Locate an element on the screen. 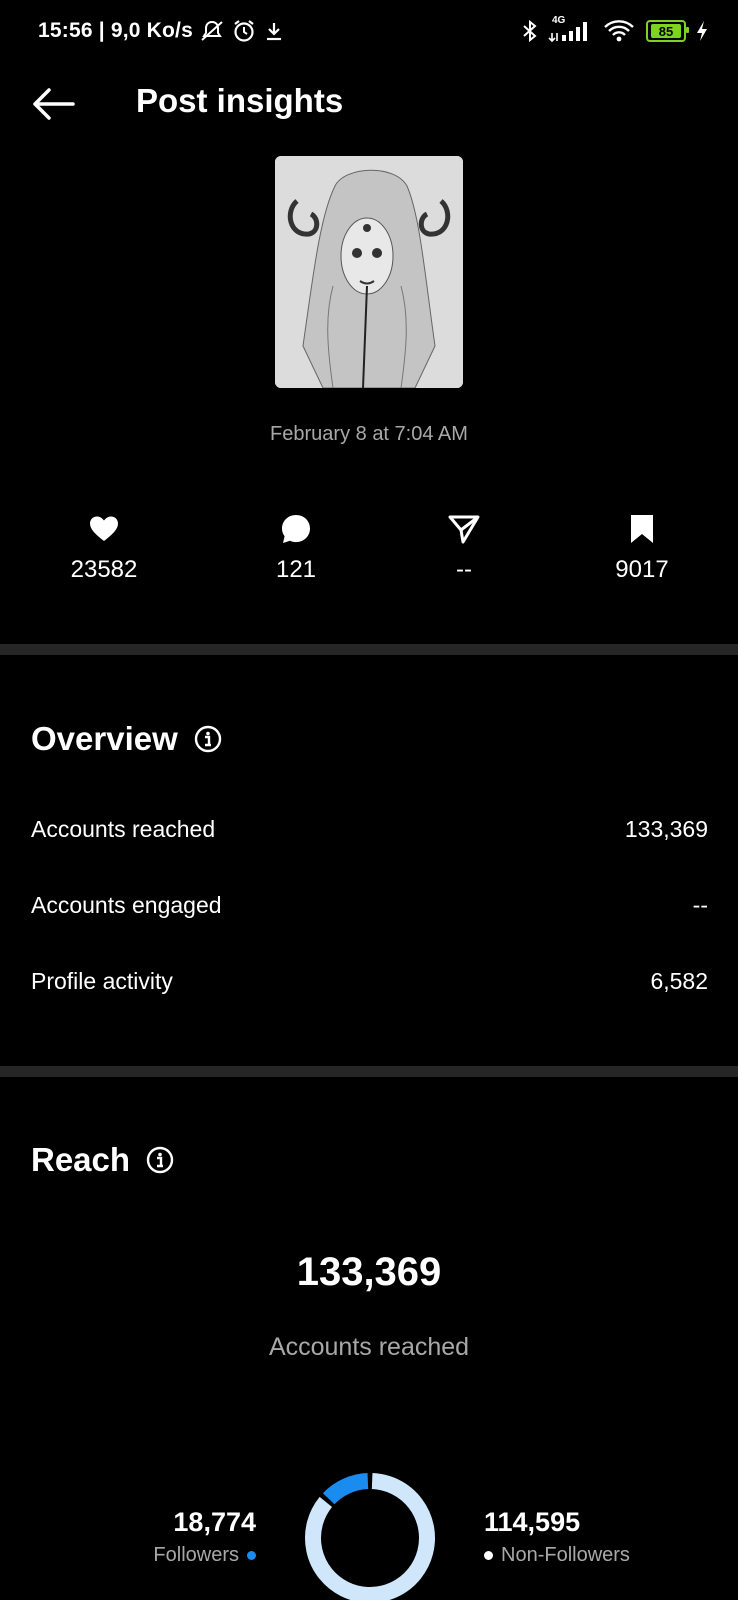 The image size is (738, 1600). battery-icon: 85 is located at coordinates (667, 31).